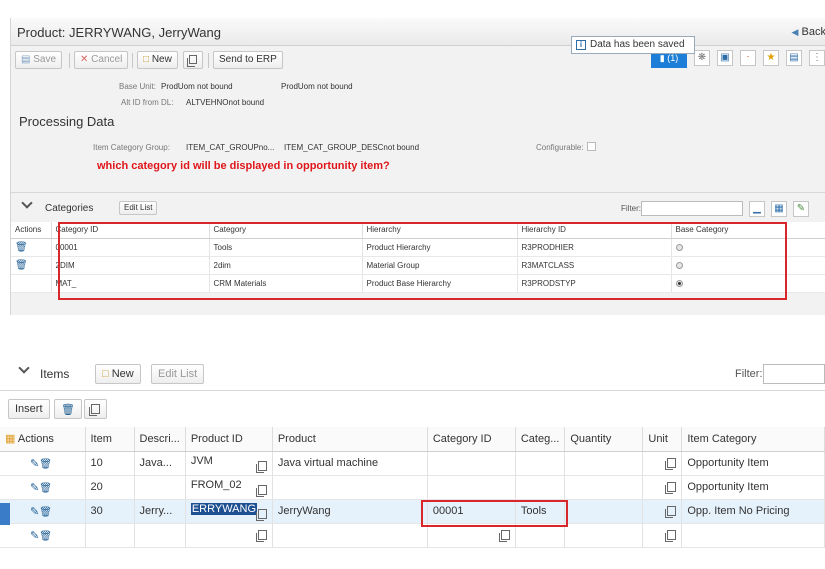  Describe the element at coordinates (160, 487) in the screenshot. I see `description-link` at that location.